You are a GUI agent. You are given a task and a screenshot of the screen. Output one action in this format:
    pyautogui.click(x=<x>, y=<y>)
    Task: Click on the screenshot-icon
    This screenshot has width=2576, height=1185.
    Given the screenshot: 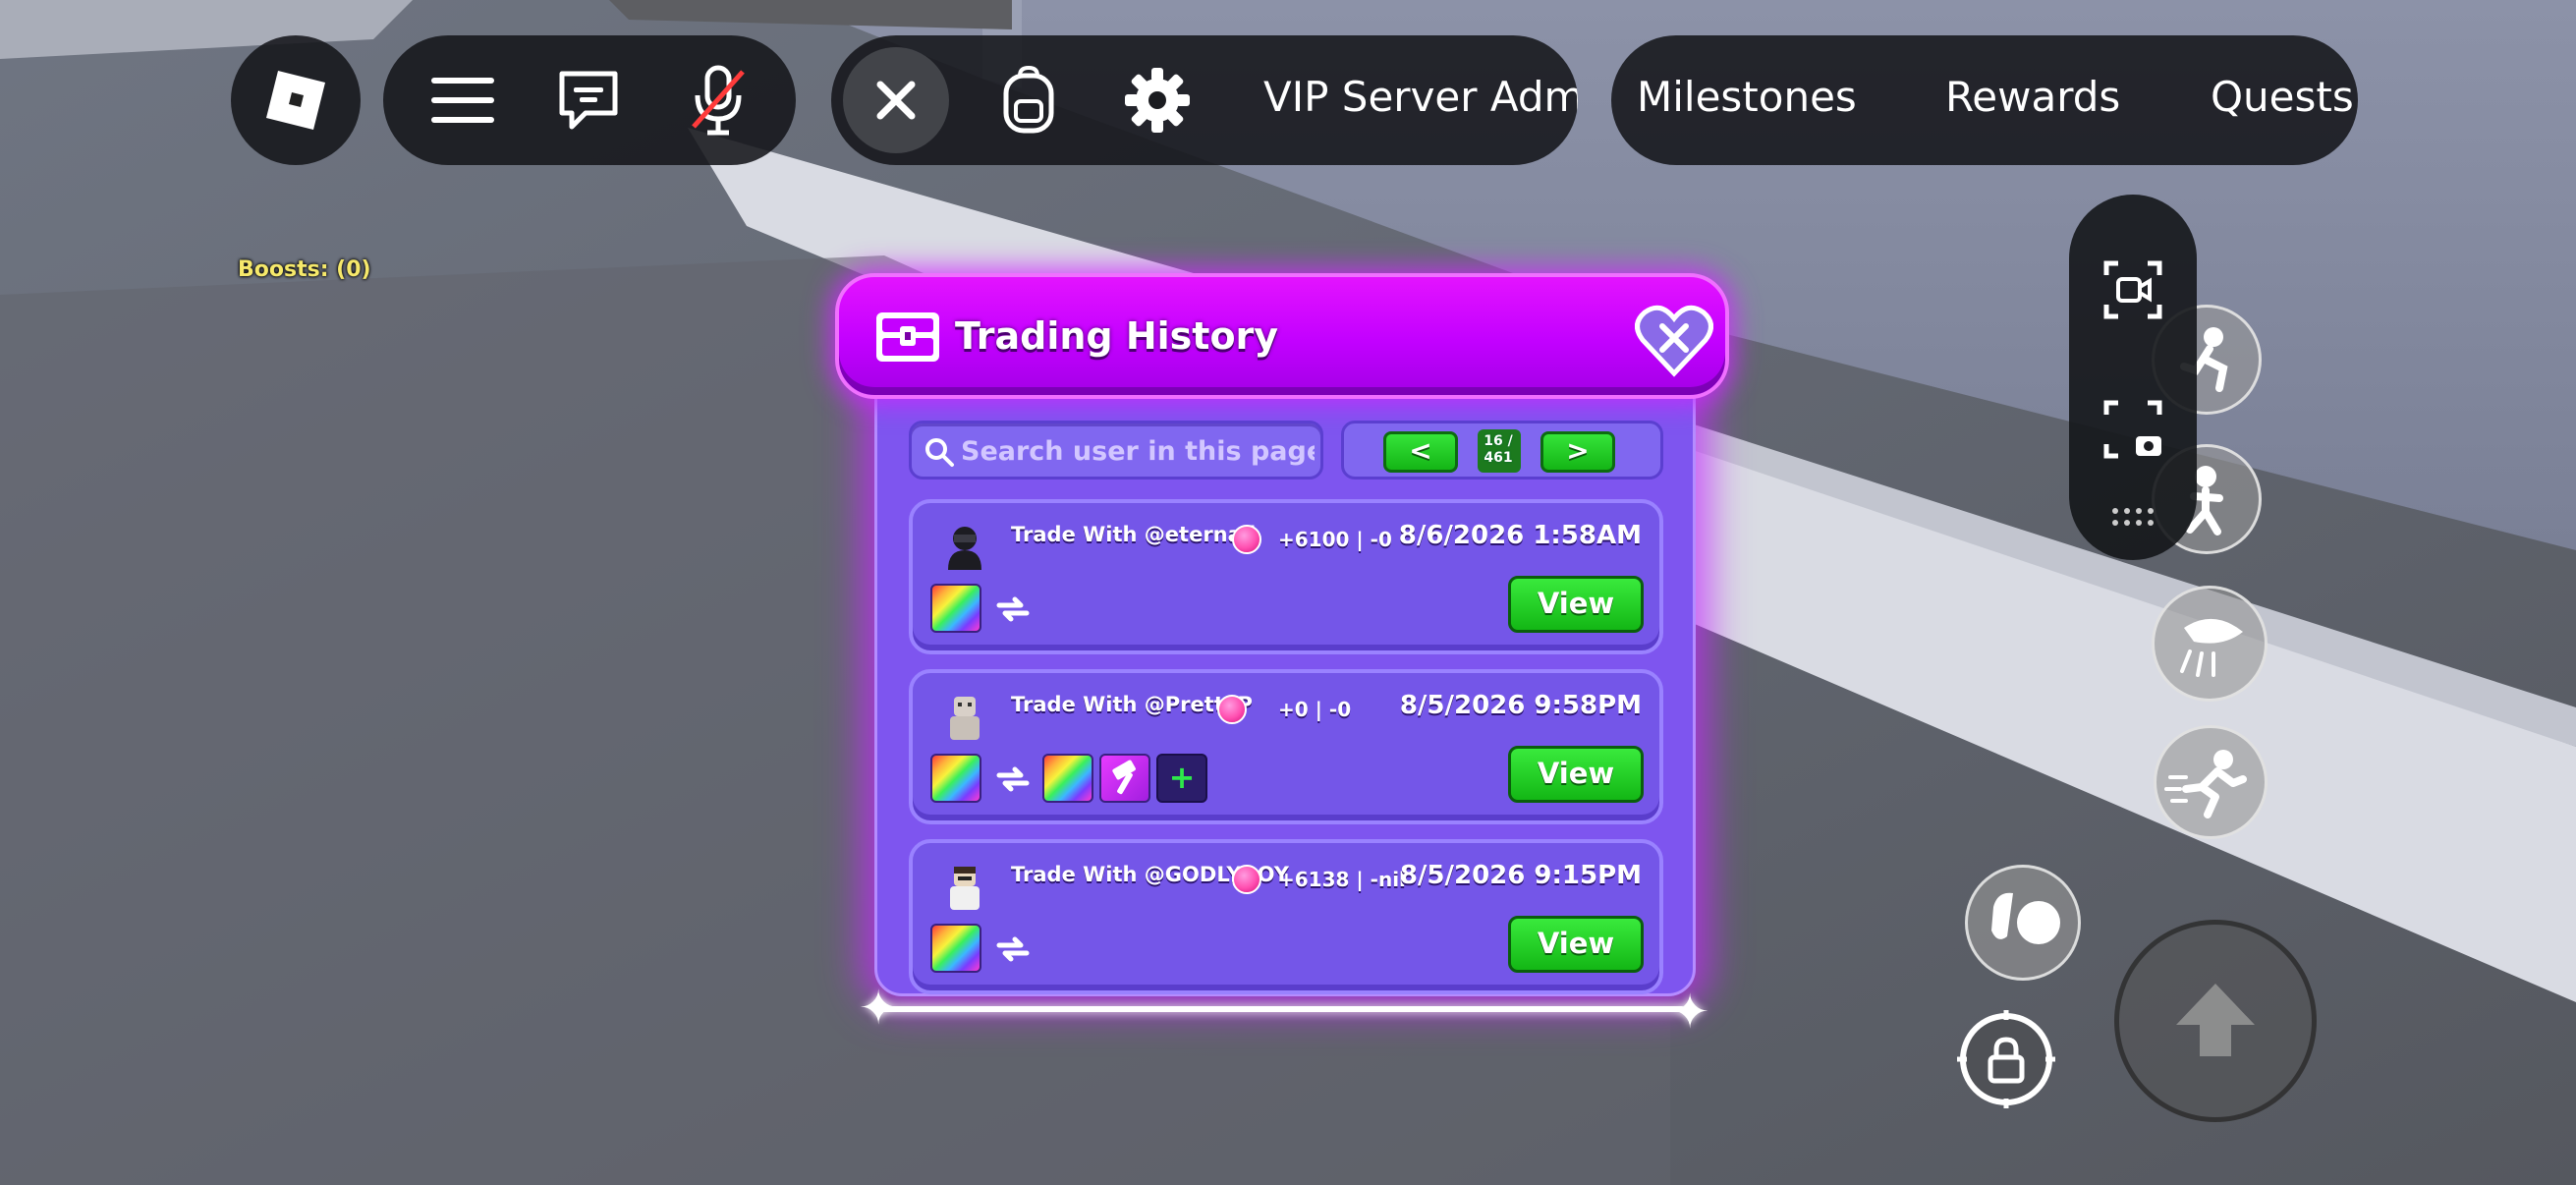 What is the action you would take?
    pyautogui.click(x=2132, y=430)
    